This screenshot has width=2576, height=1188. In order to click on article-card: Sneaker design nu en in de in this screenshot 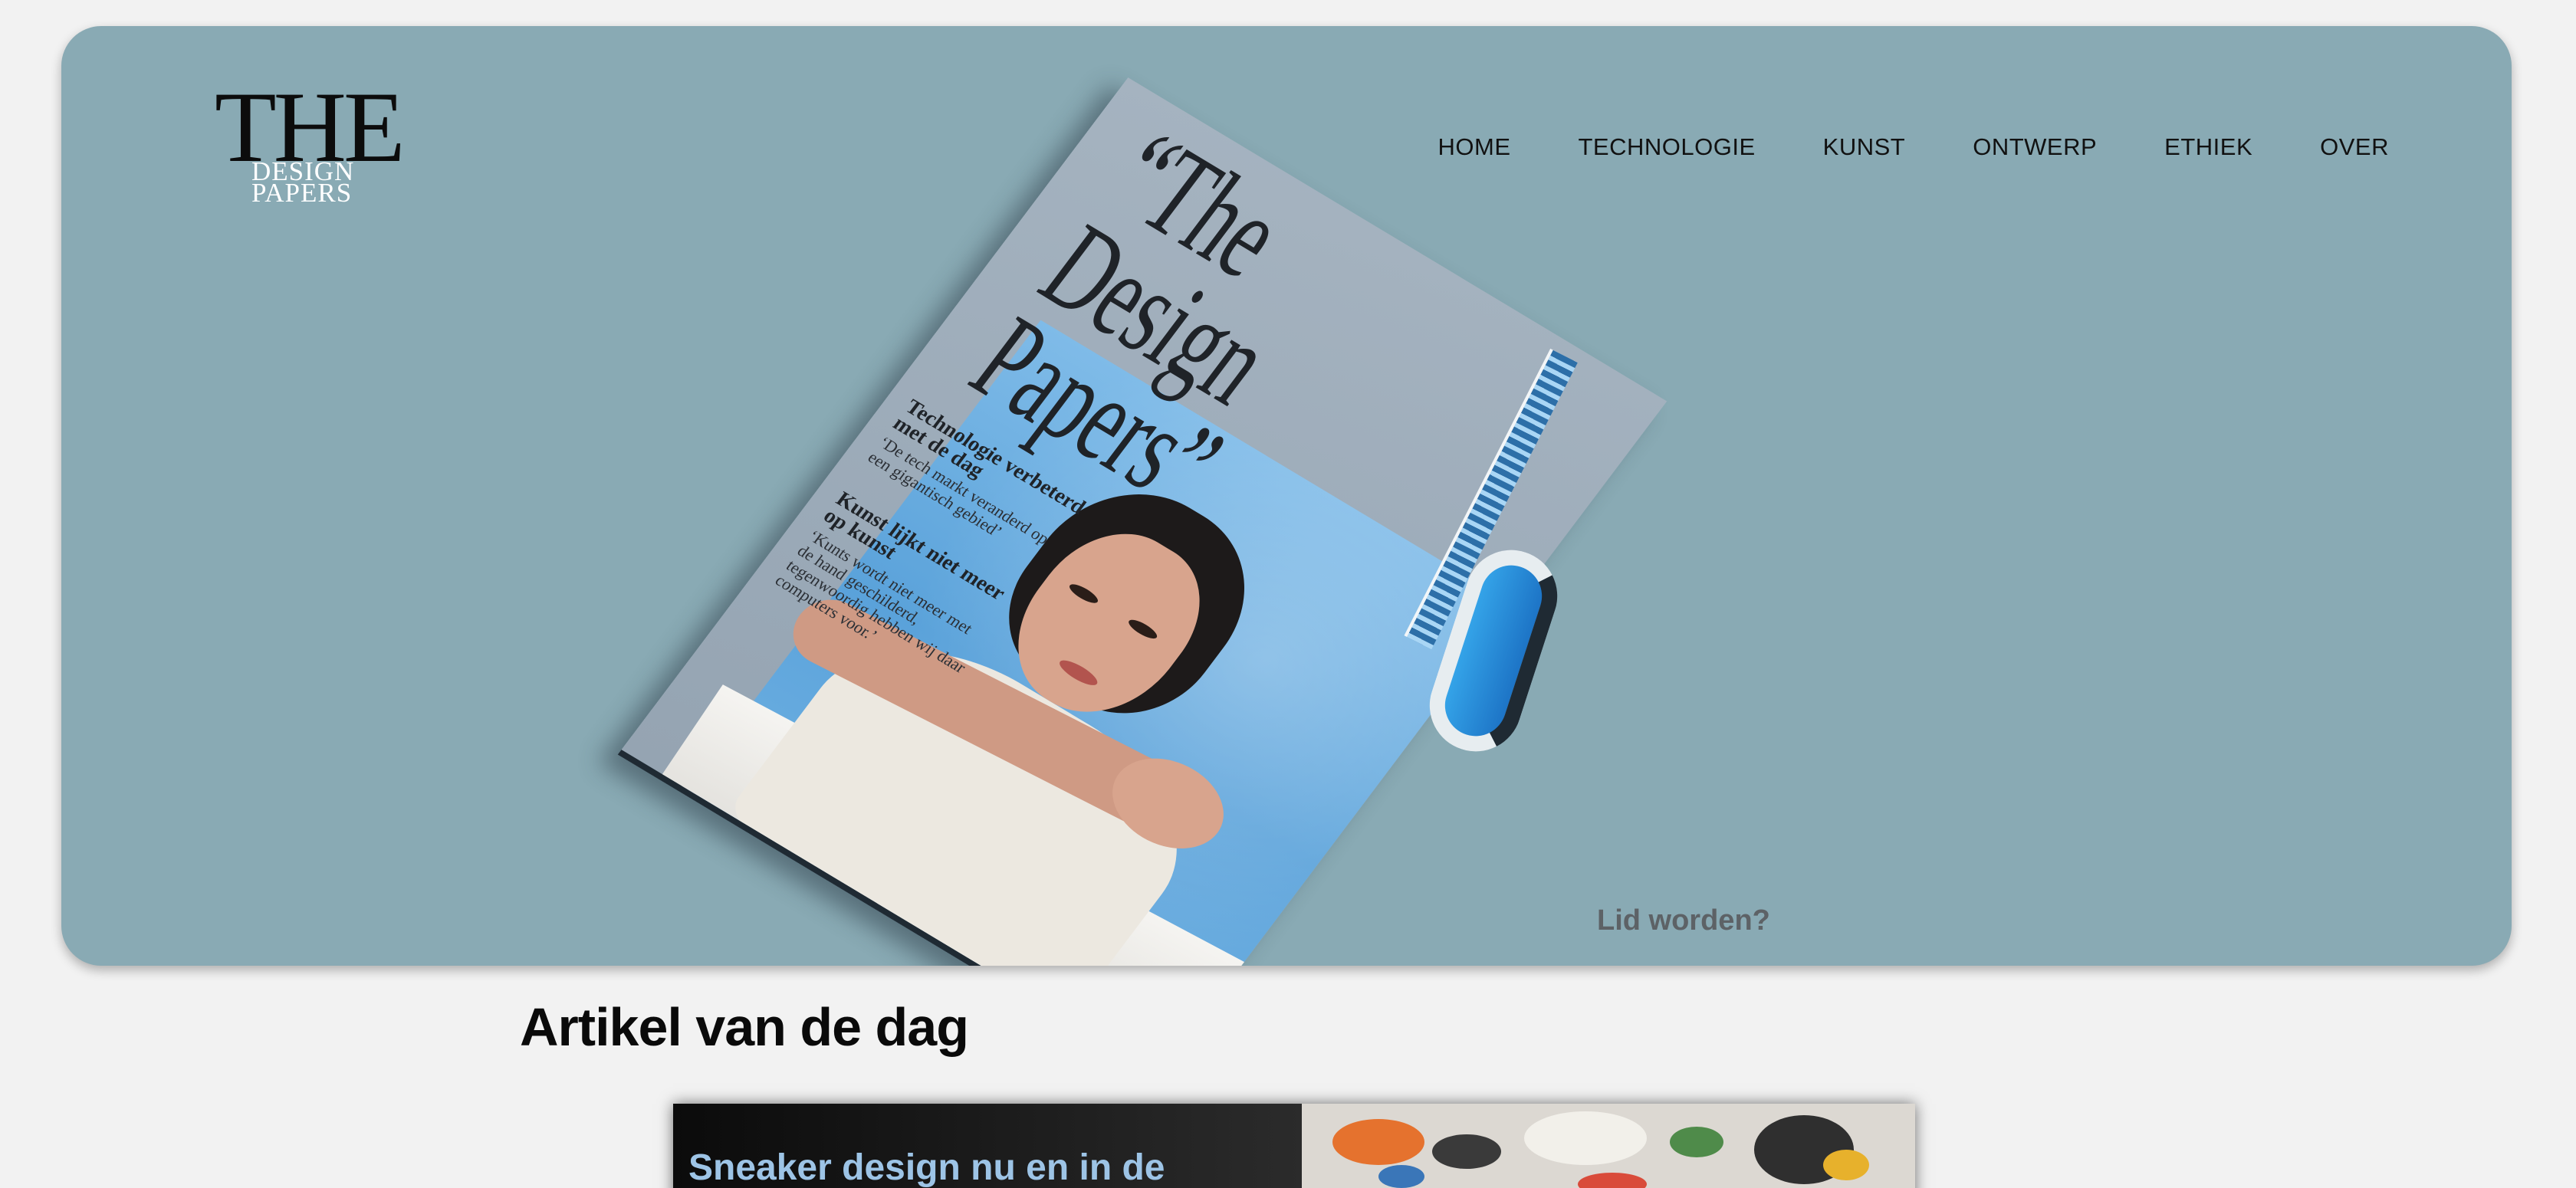, I will do `click(1294, 1146)`.